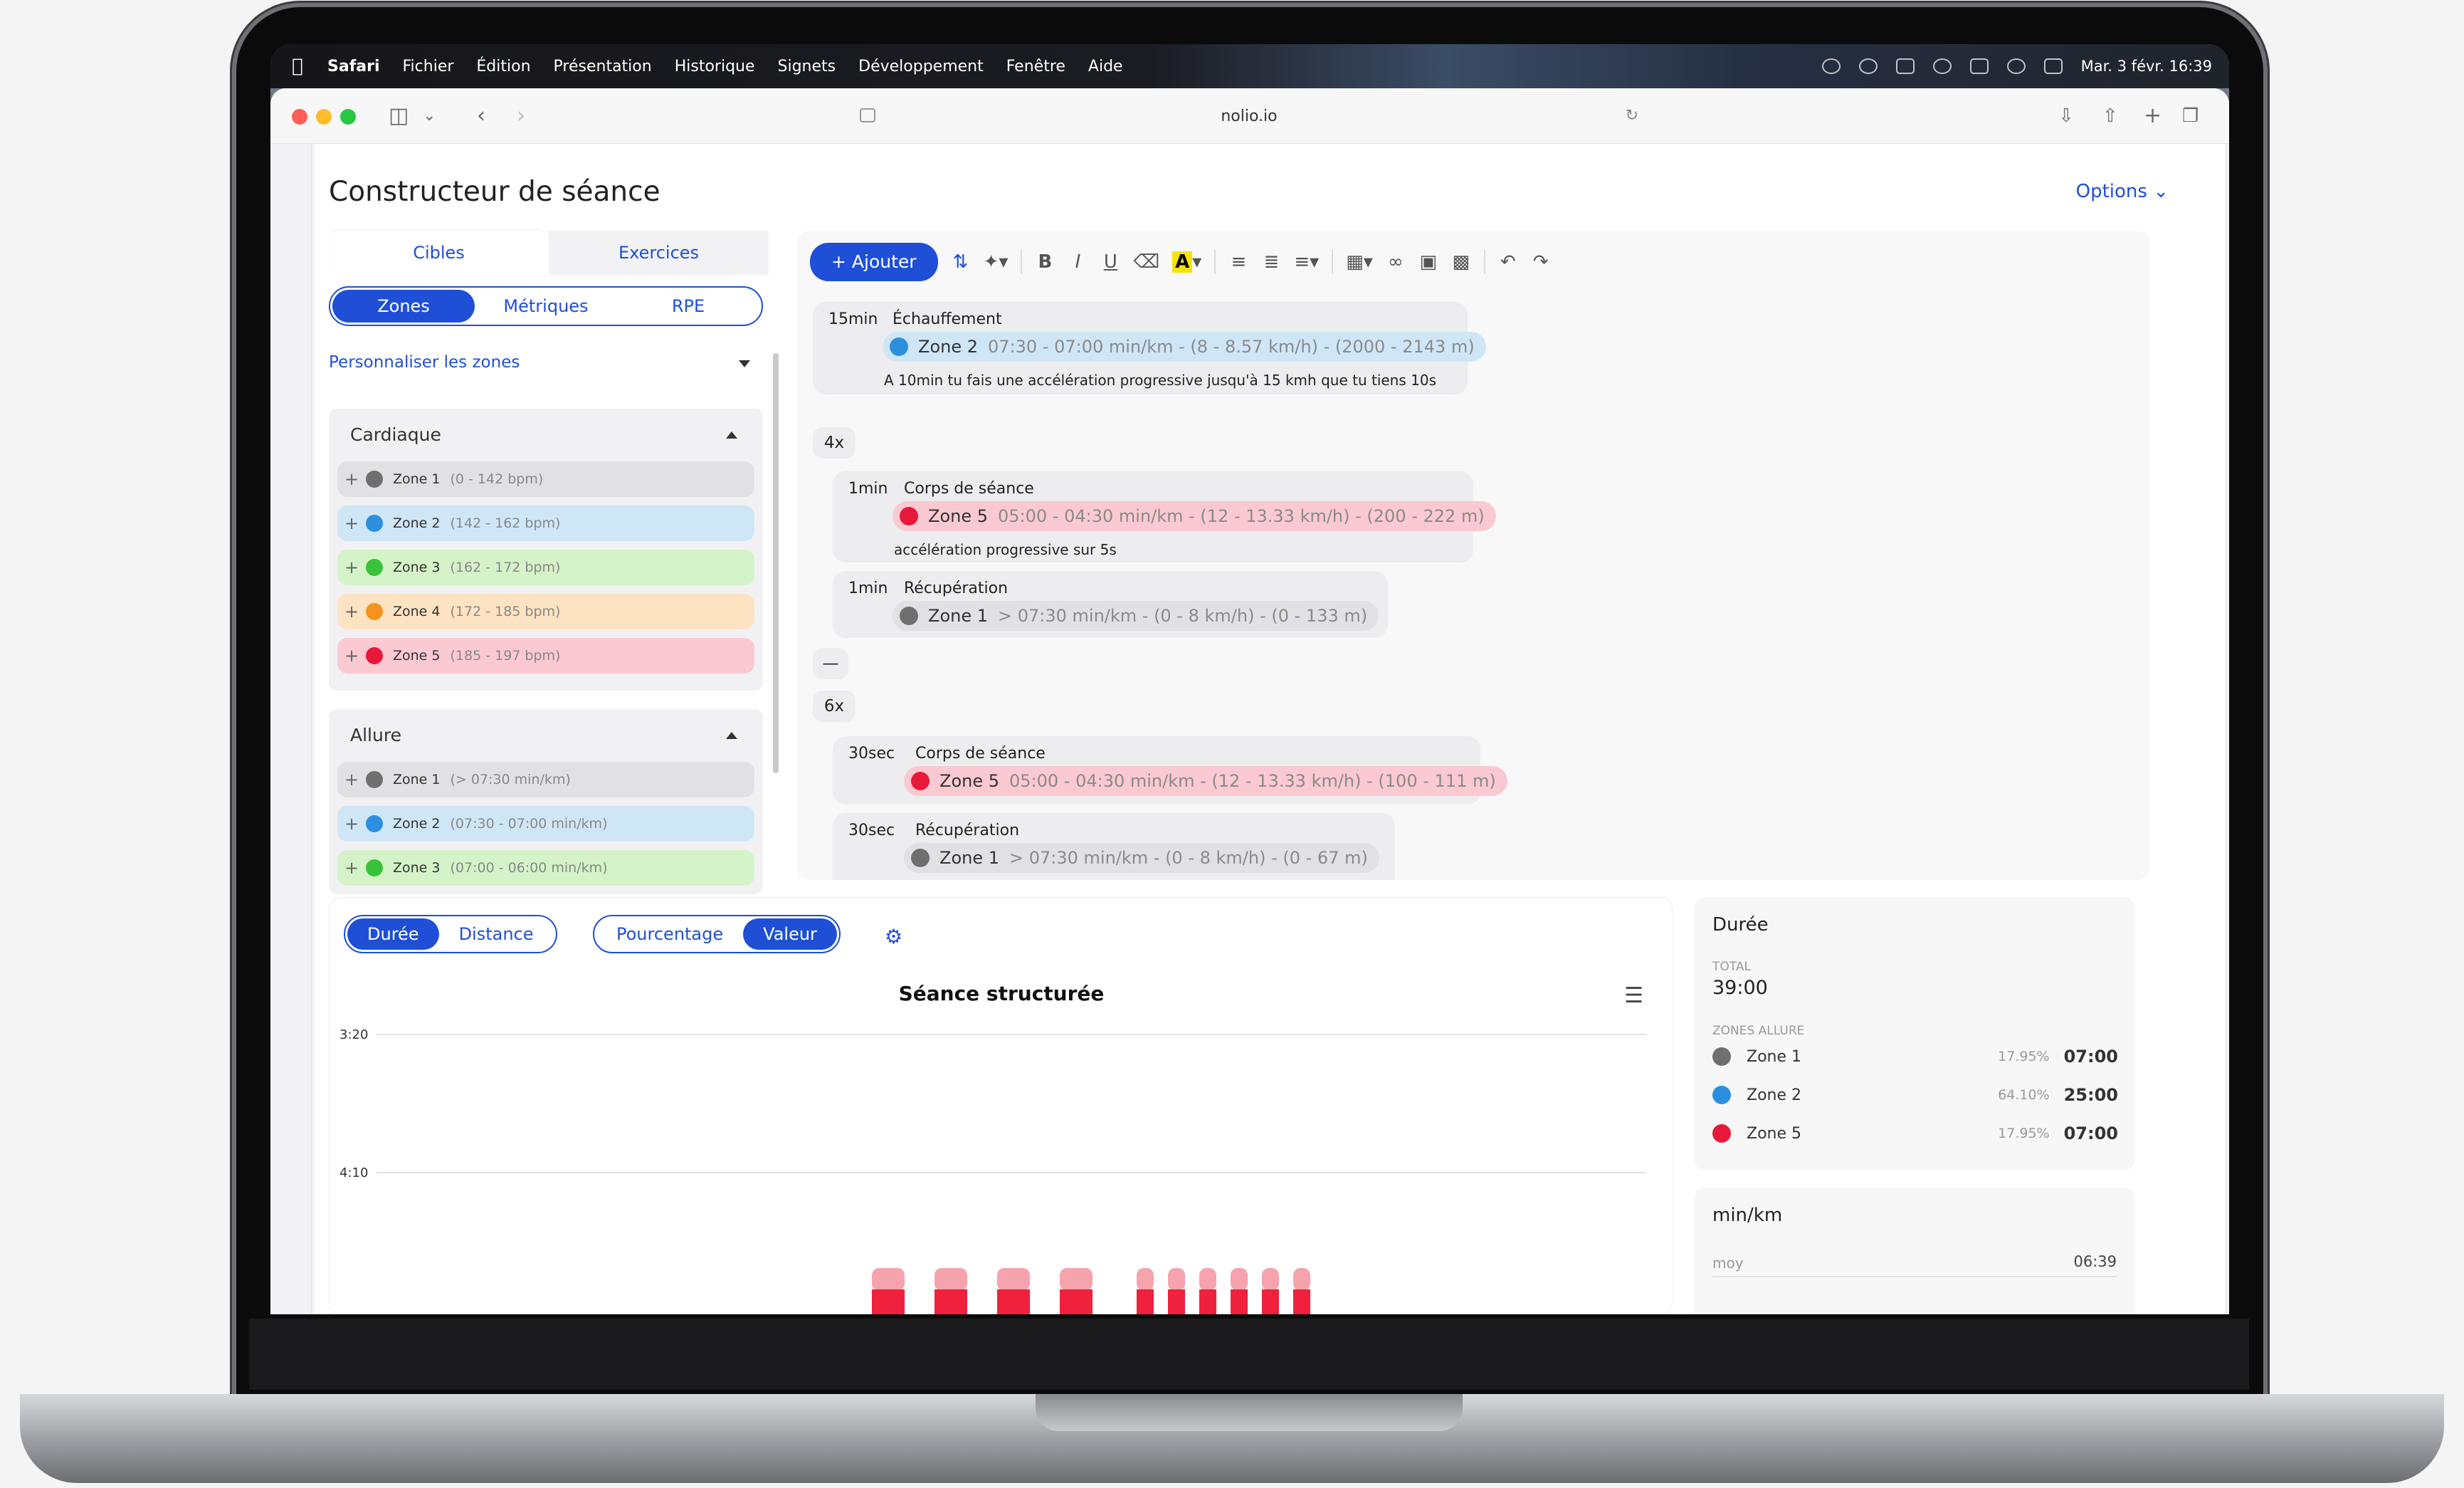  I want to click on tab-overview-icon: ❐, so click(2190, 116).